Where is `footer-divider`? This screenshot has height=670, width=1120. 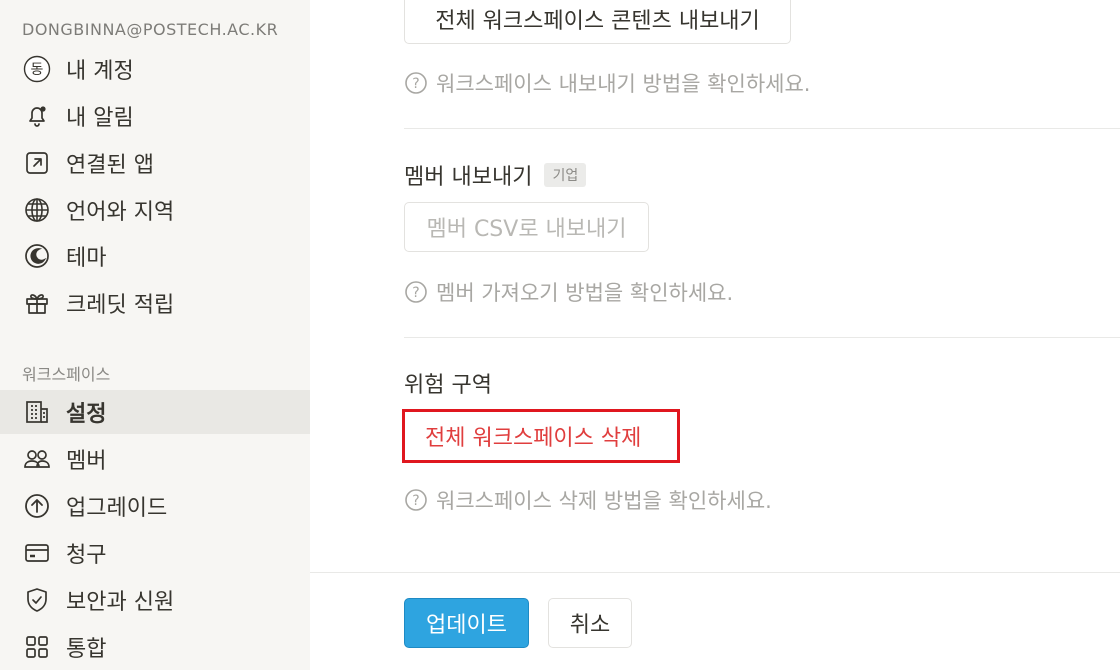 footer-divider is located at coordinates (715, 572).